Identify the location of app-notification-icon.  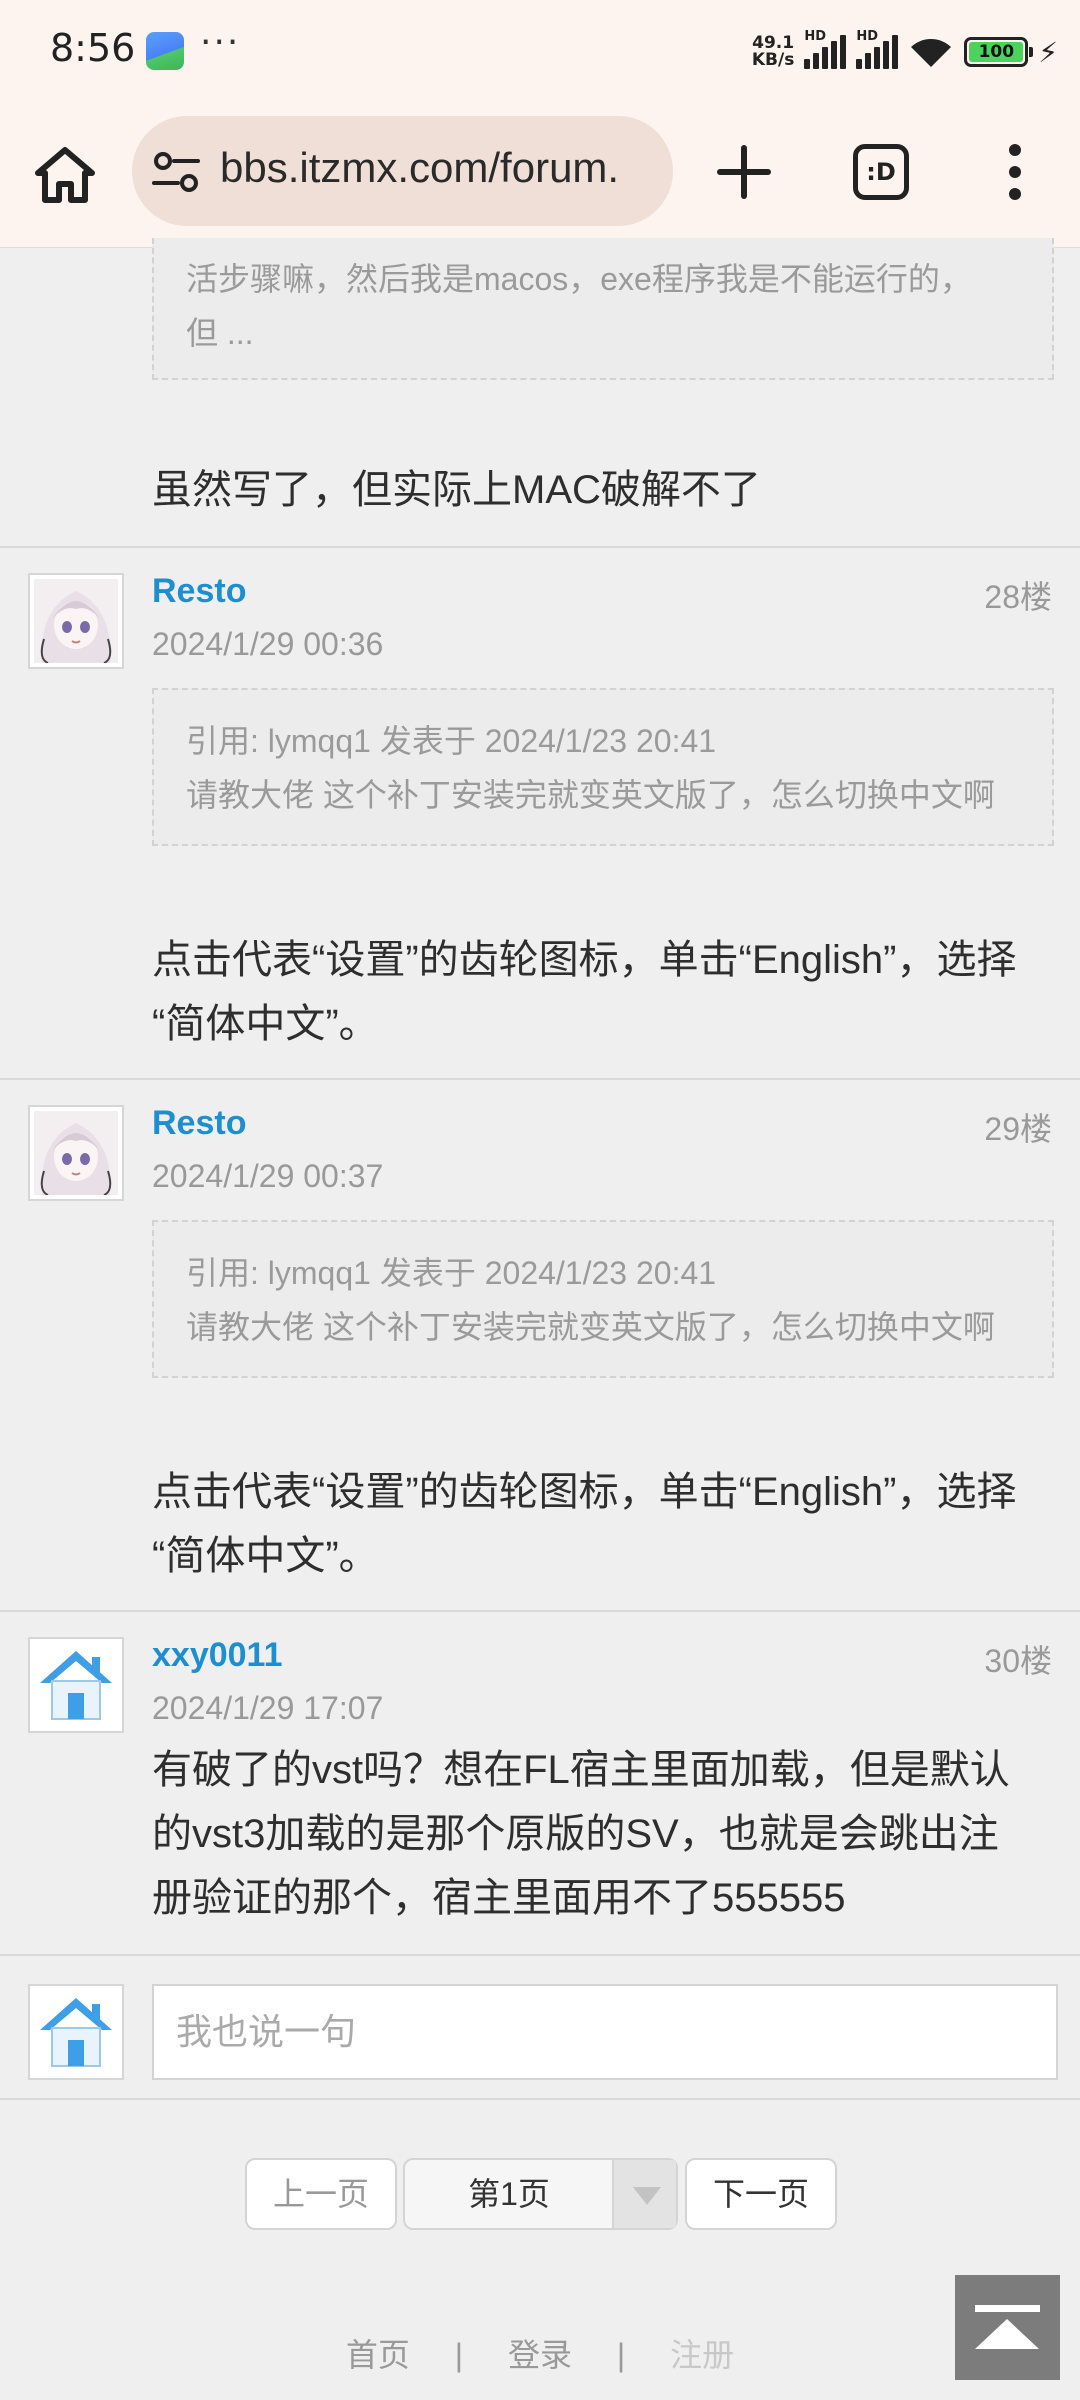
(165, 51).